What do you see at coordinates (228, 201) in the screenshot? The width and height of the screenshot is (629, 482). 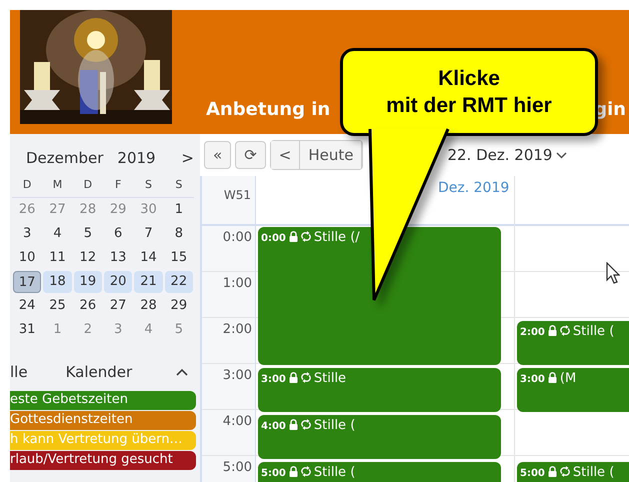 I see `week-number: W51` at bounding box center [228, 201].